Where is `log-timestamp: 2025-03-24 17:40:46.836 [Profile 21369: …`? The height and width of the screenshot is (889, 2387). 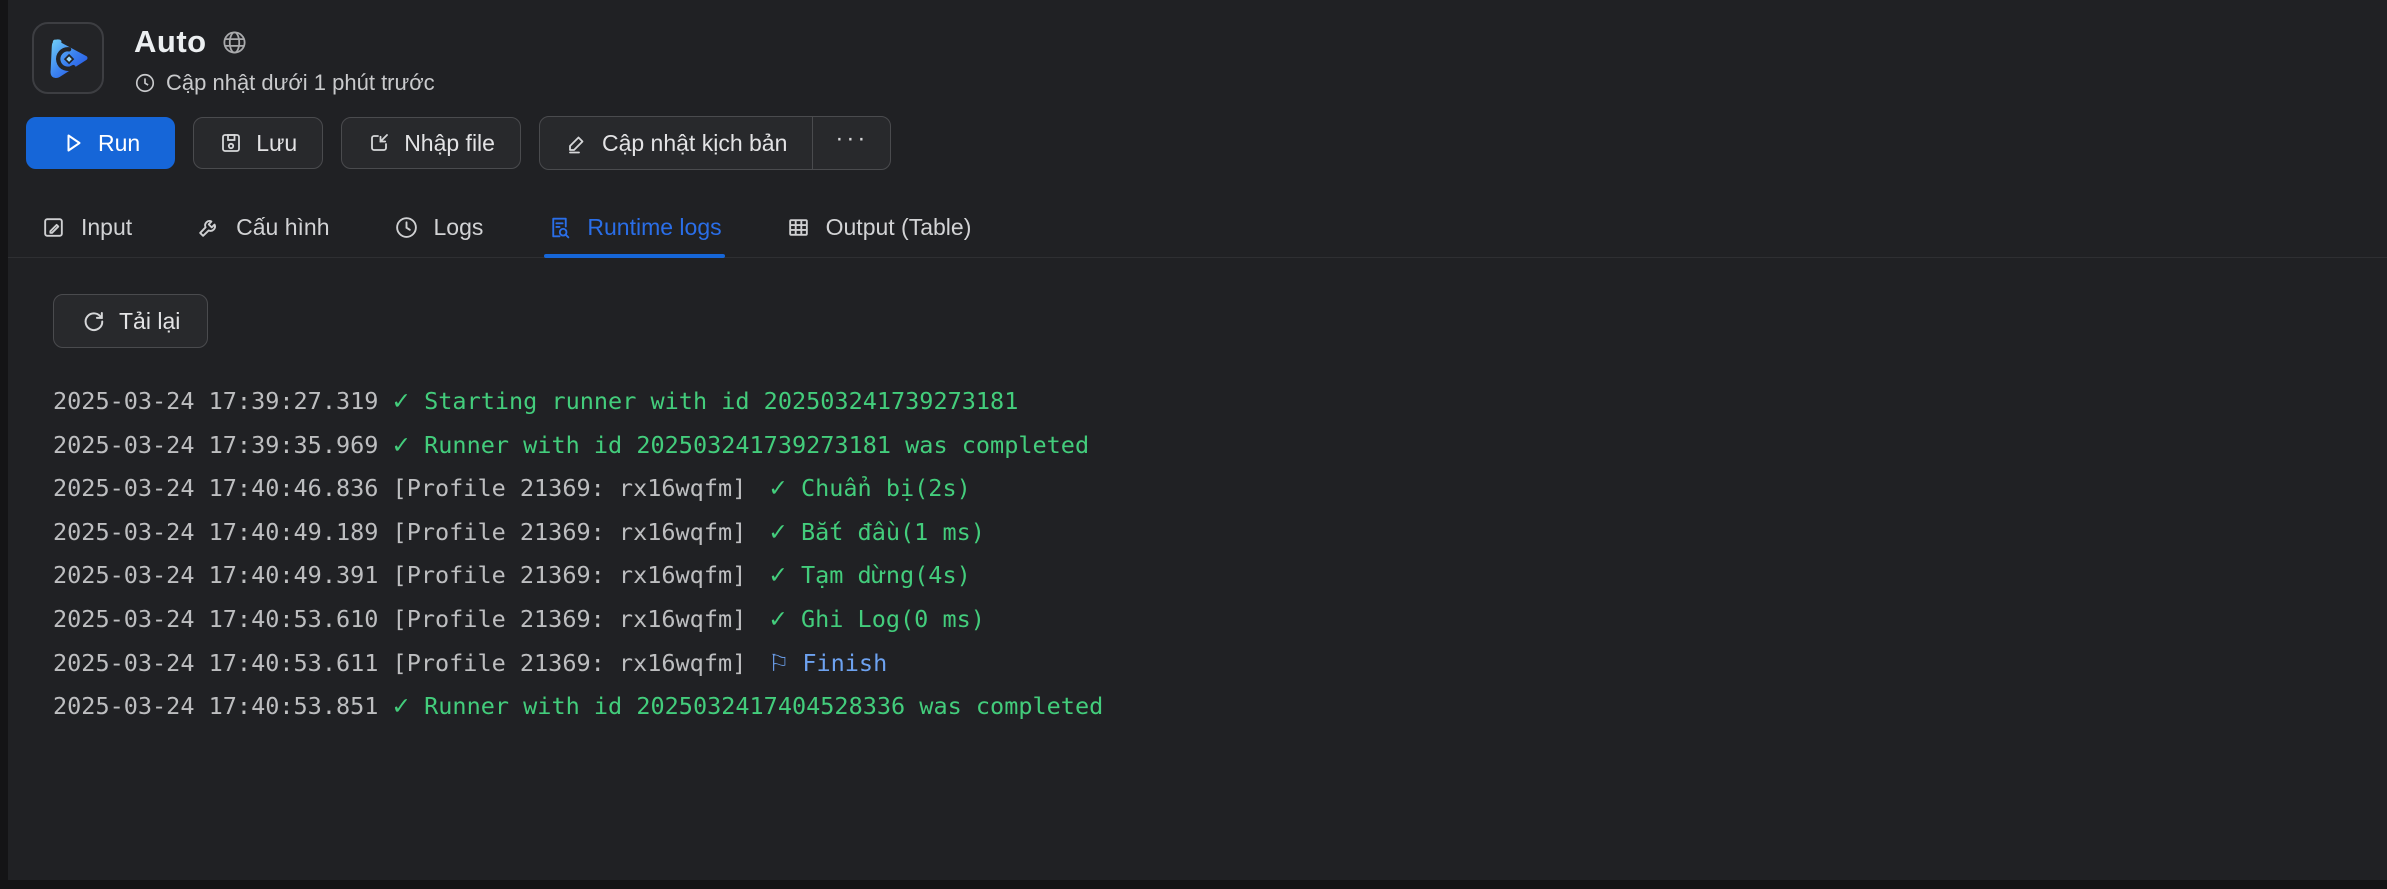
log-timestamp: 2025-03-24 17:40:46.836 [Profile 21369: … is located at coordinates (400, 488).